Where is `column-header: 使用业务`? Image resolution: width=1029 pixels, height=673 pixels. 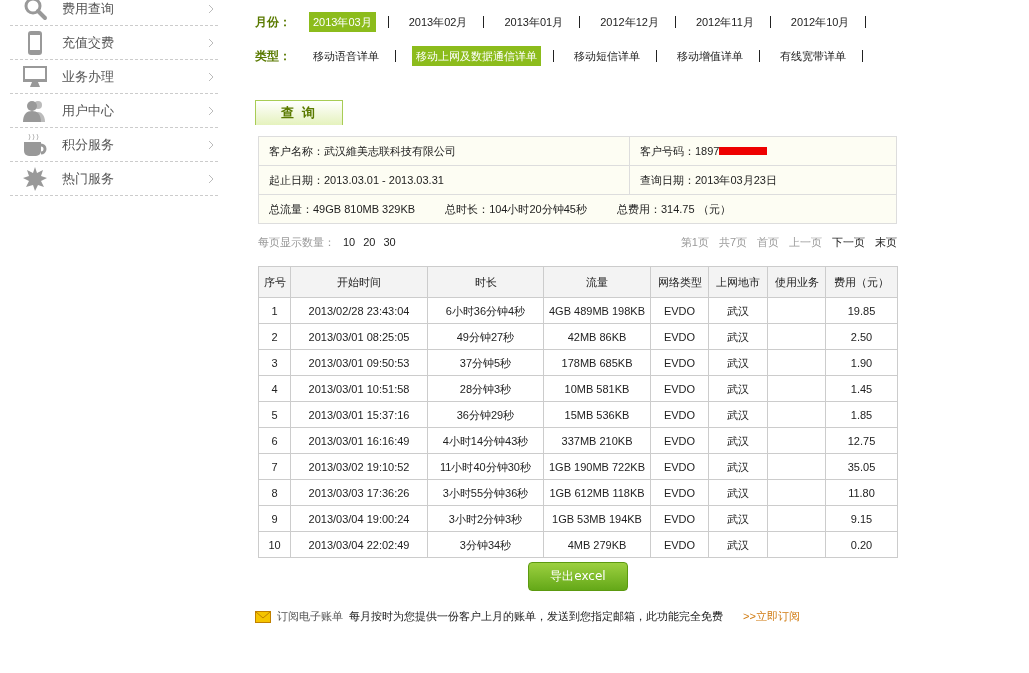
column-header: 使用业务 is located at coordinates (796, 282).